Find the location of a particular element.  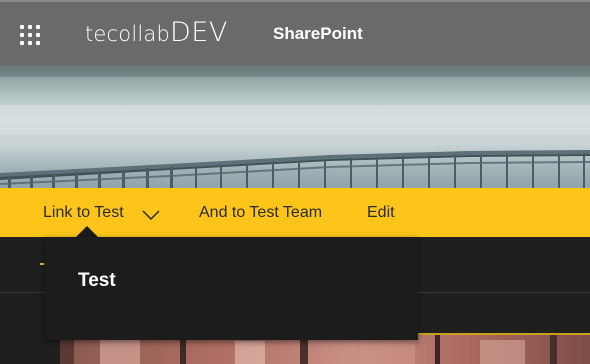

nav-and-to-test-team: And to Test Team is located at coordinates (260, 212).